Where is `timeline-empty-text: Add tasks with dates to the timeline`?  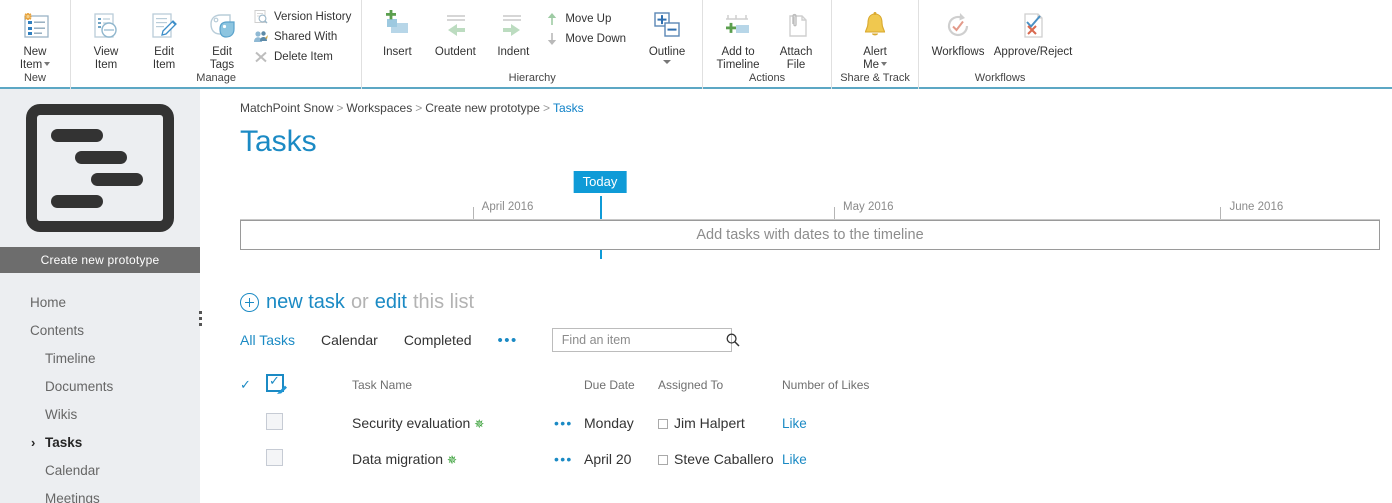
timeline-empty-text: Add tasks with dates to the timeline is located at coordinates (810, 235).